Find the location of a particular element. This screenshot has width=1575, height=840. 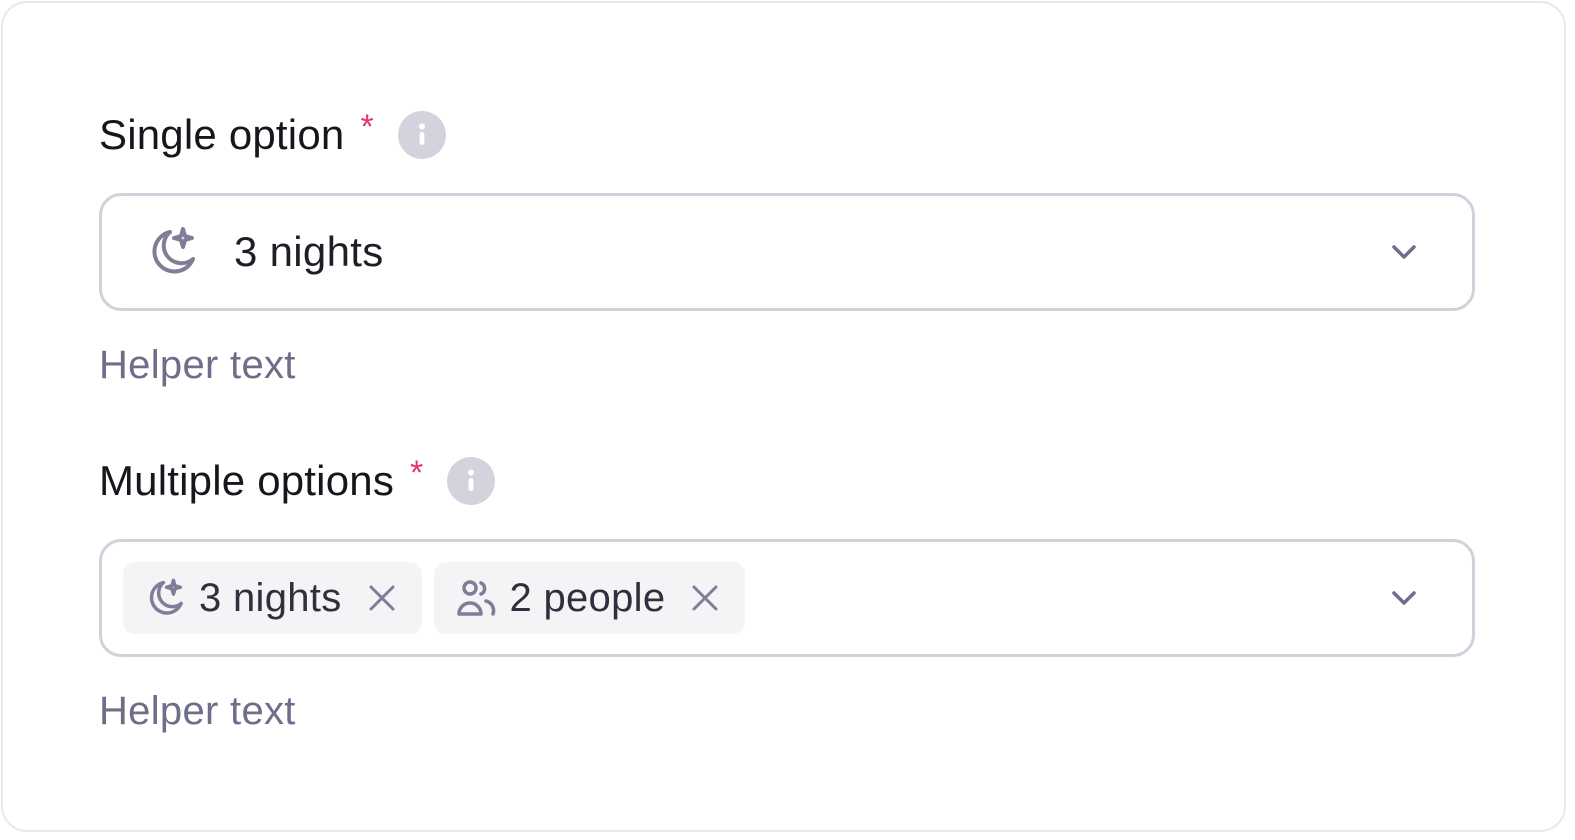

field-label: Multiple options is located at coordinates (247, 480).